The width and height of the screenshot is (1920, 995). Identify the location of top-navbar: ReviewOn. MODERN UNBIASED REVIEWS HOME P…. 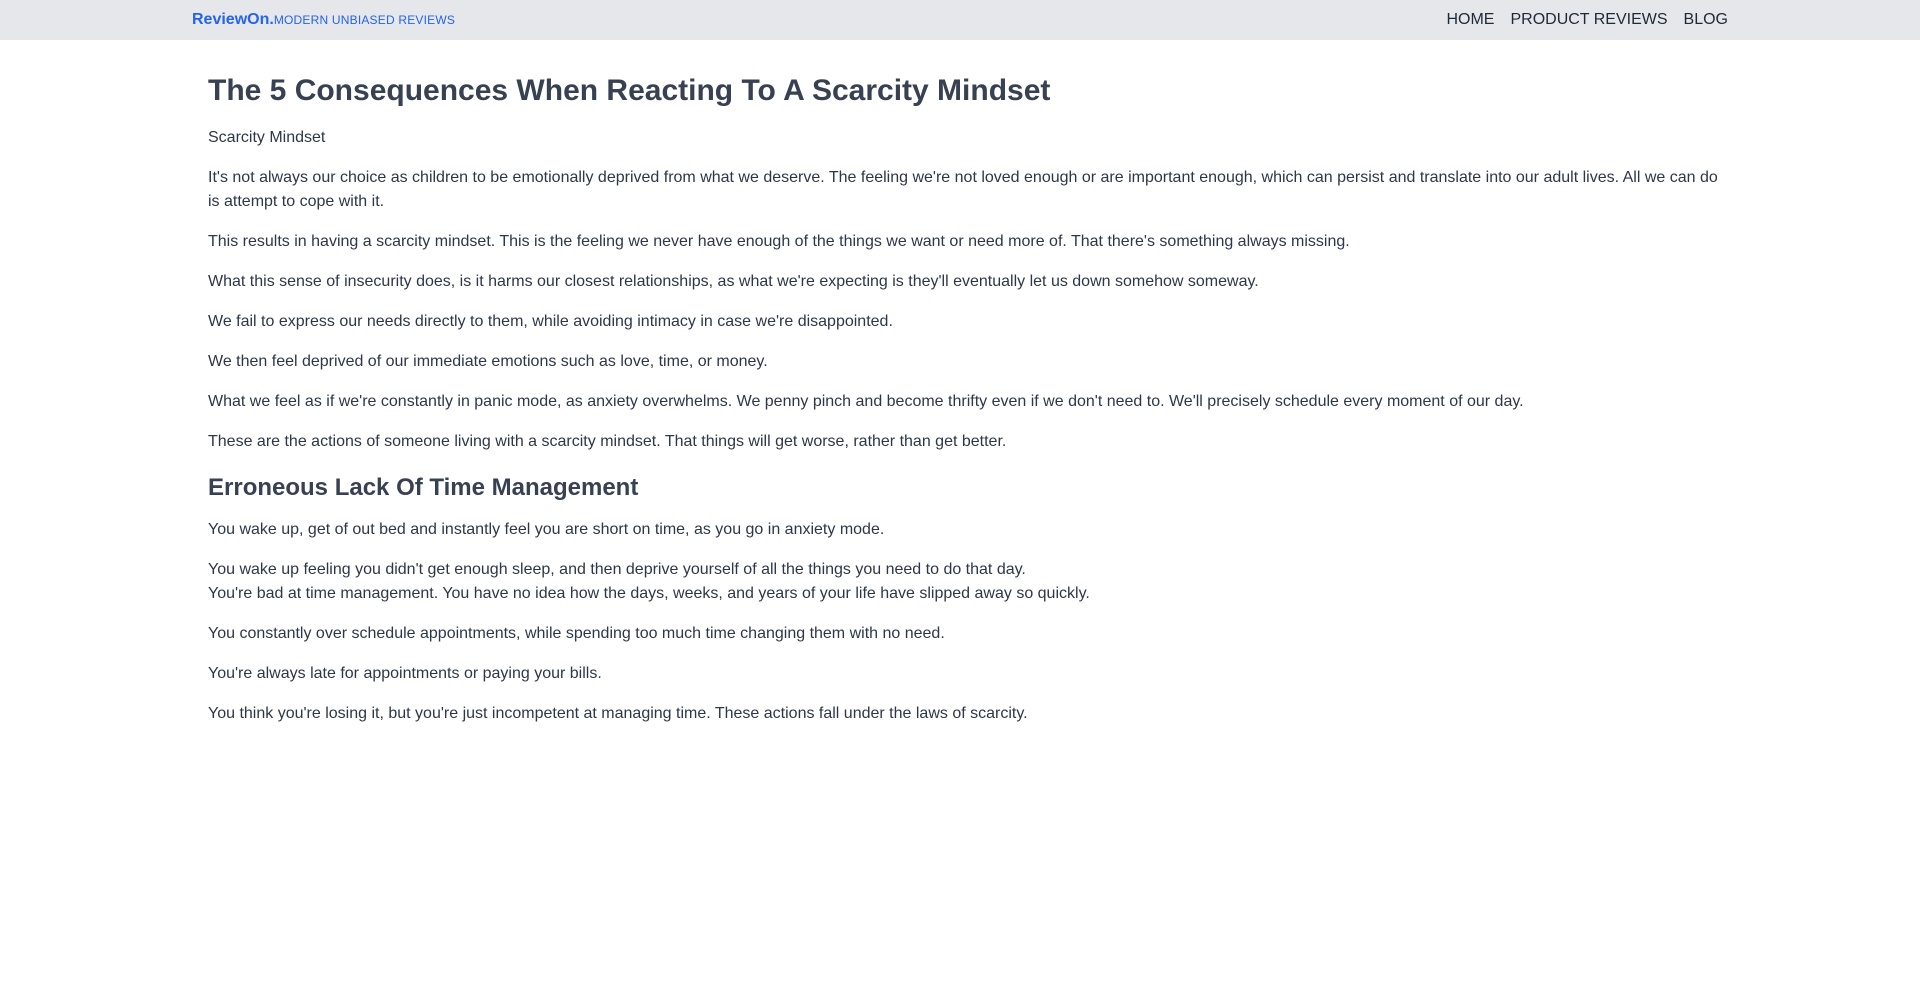
(960, 20).